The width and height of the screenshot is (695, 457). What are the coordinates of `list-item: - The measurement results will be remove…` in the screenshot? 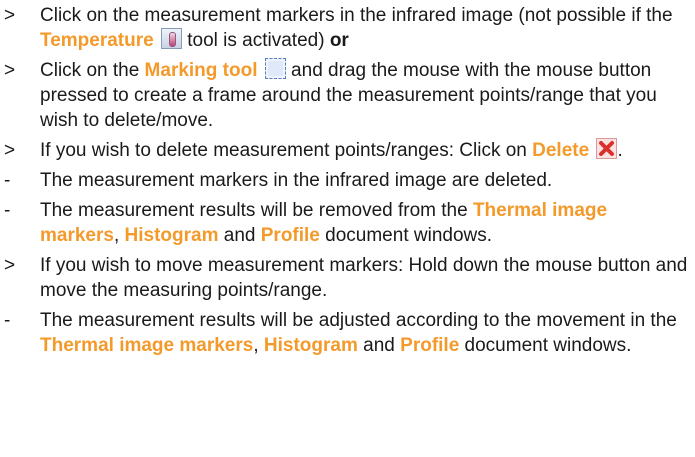 It's located at (347, 223).